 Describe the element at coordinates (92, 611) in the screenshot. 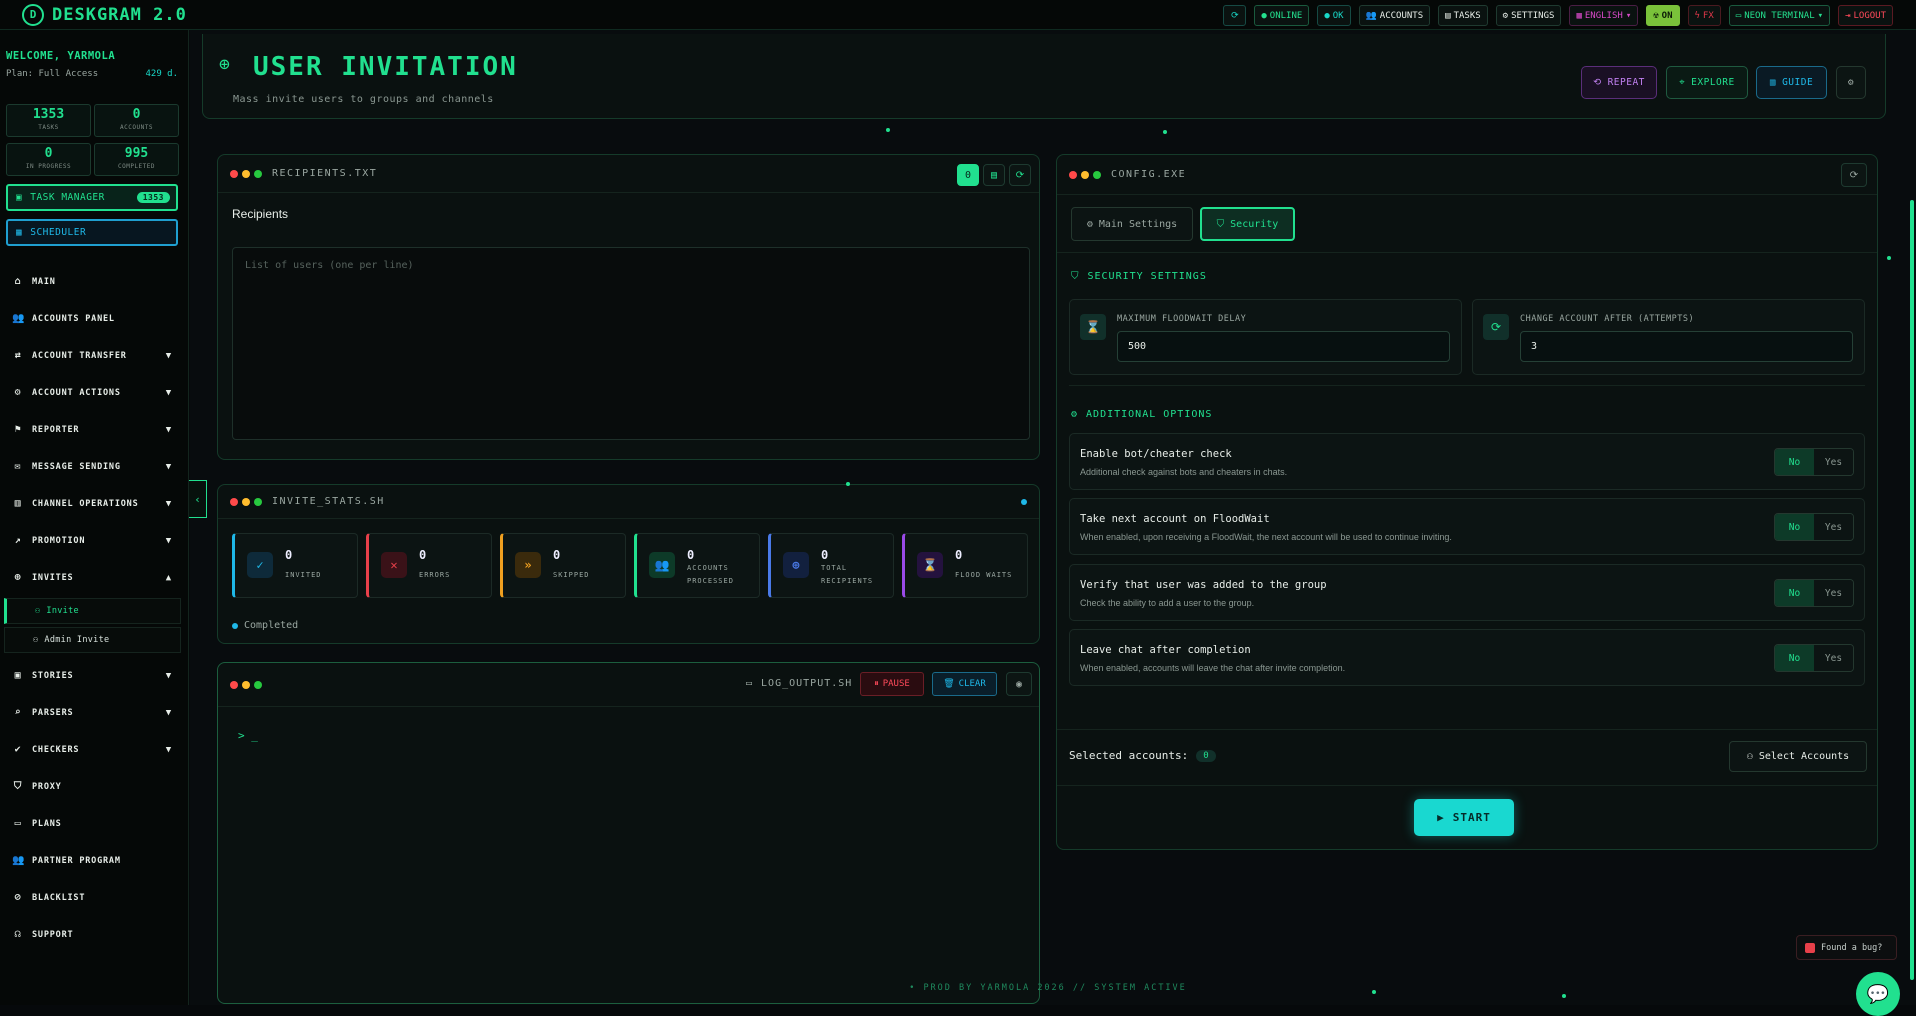

I see `sidebar-subitem-invite: ⚇ Invite` at that location.